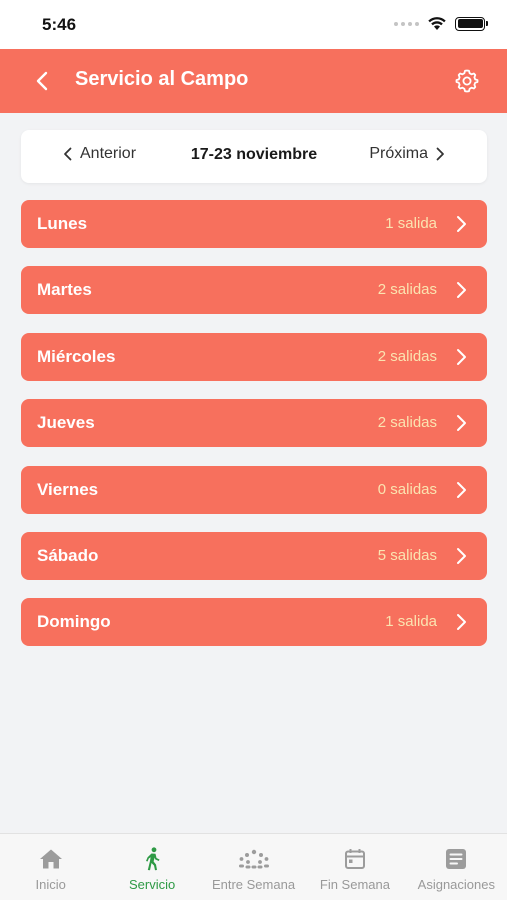  I want to click on gear-icon, so click(467, 81).